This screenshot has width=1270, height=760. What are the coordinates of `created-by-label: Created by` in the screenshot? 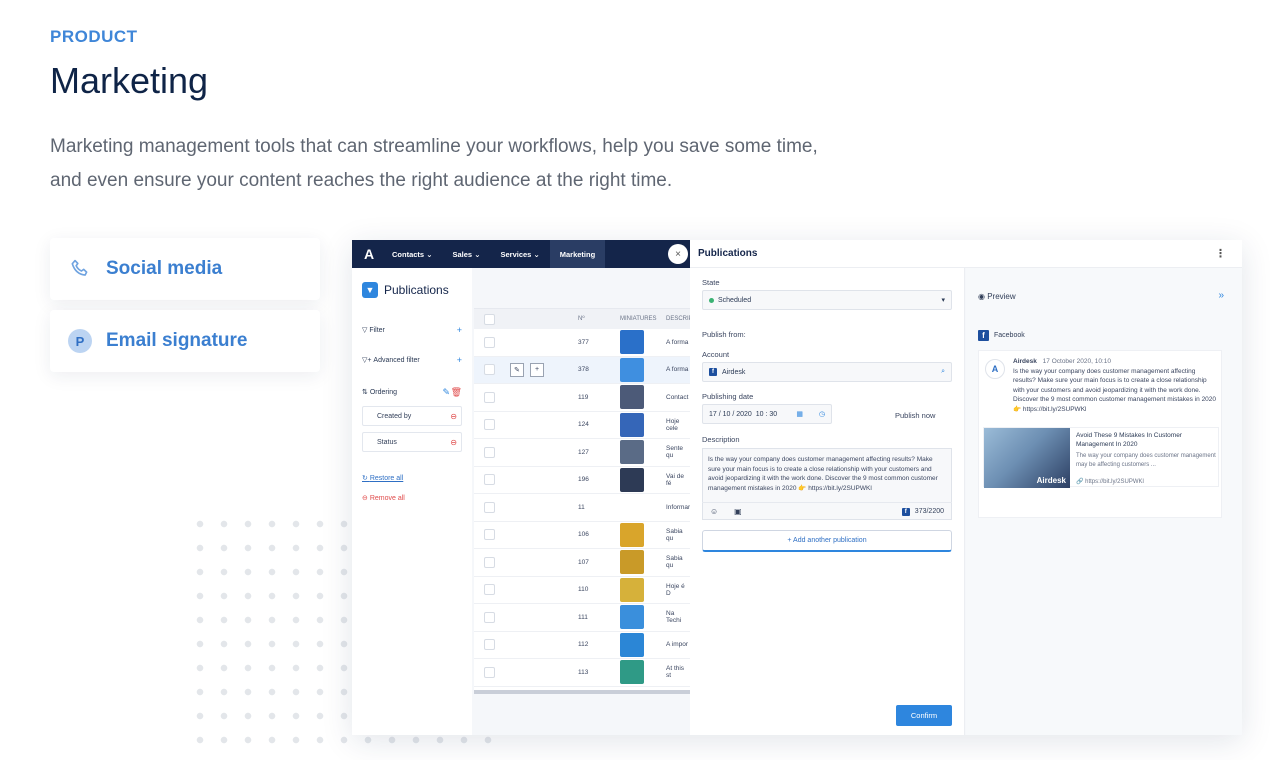 It's located at (394, 416).